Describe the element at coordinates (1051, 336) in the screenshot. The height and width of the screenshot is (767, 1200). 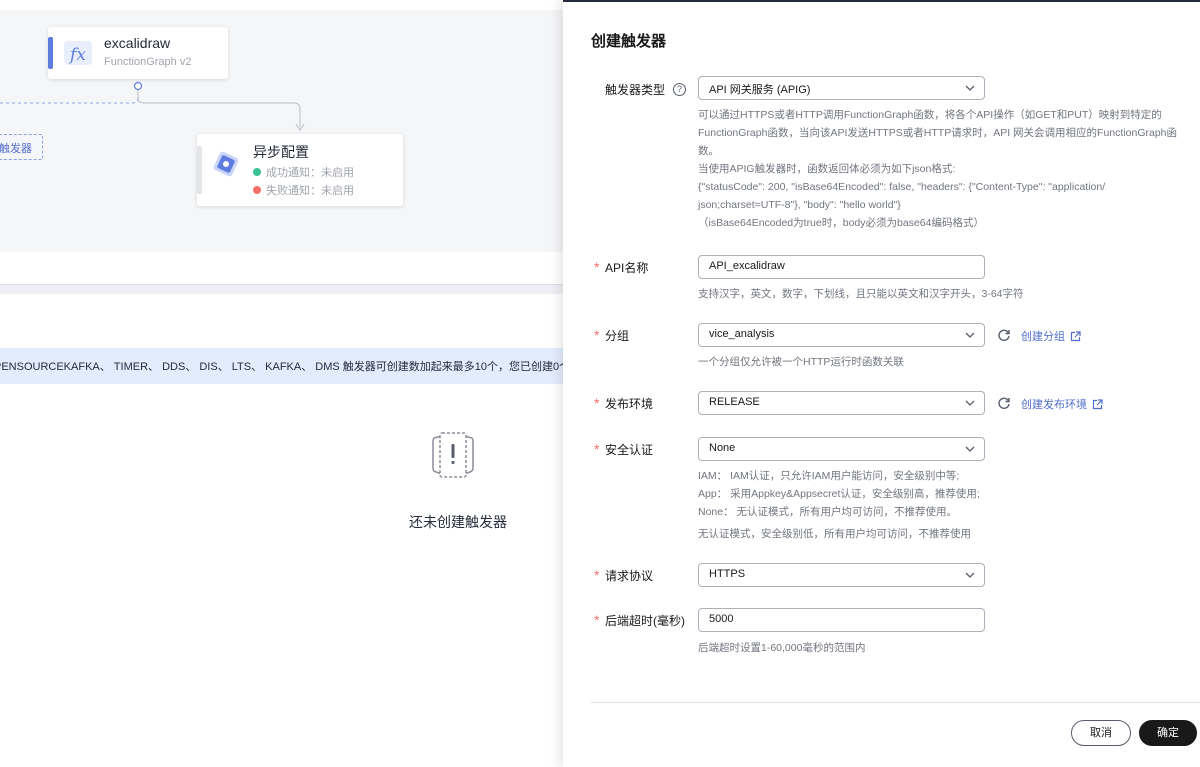
I see `create-group-link: 创建分组` at that location.